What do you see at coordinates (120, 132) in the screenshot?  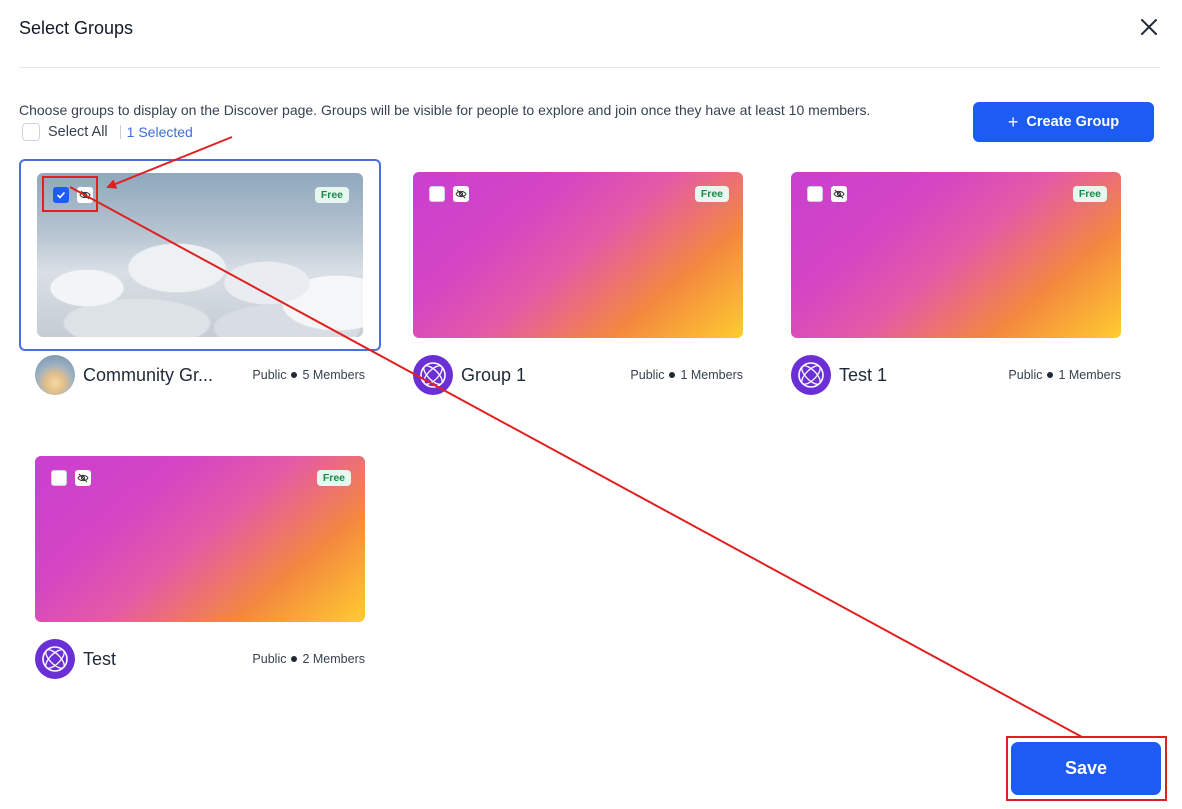 I see `separator` at bounding box center [120, 132].